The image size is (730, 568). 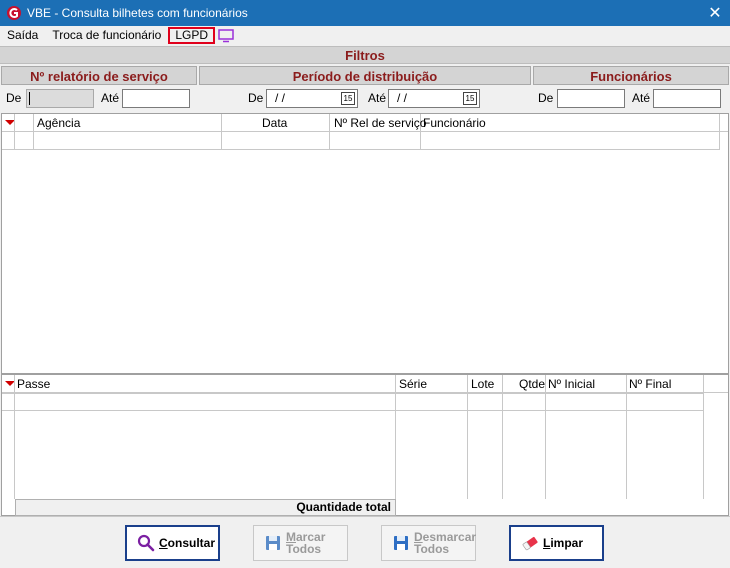 I want to click on search-icon, so click(x=146, y=543).